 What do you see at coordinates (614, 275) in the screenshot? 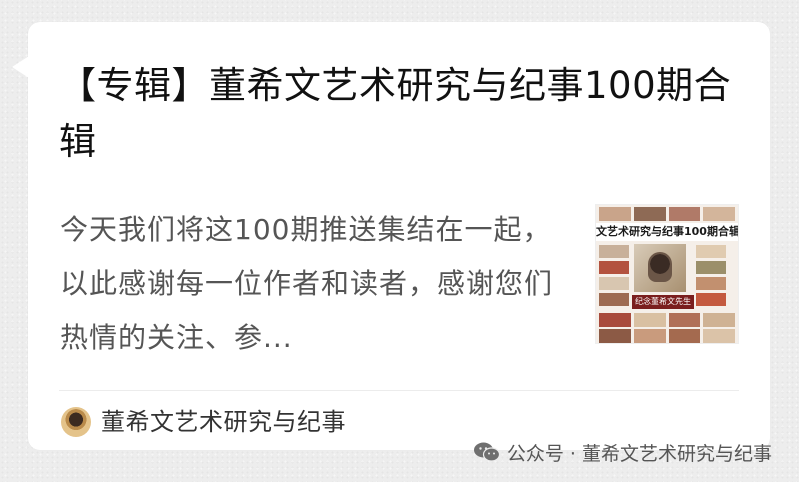
I see `thumbnail-left-column` at bounding box center [614, 275].